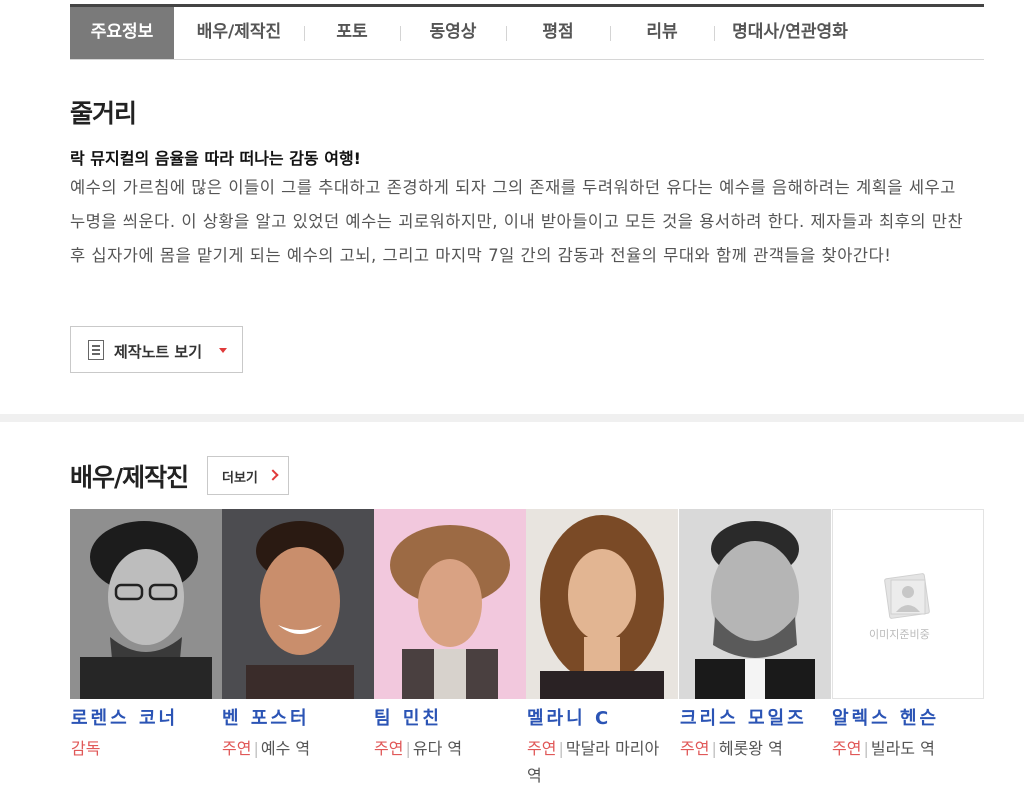  What do you see at coordinates (790, 33) in the screenshot?
I see `tab-quotes-related: 명대사/연관영화` at bounding box center [790, 33].